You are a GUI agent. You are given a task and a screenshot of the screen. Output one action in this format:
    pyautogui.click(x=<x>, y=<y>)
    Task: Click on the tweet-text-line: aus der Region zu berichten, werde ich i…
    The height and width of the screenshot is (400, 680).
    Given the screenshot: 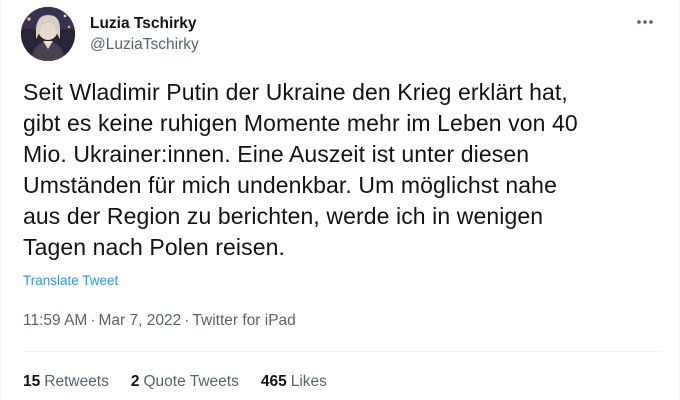 What is the action you would take?
    pyautogui.click(x=283, y=216)
    